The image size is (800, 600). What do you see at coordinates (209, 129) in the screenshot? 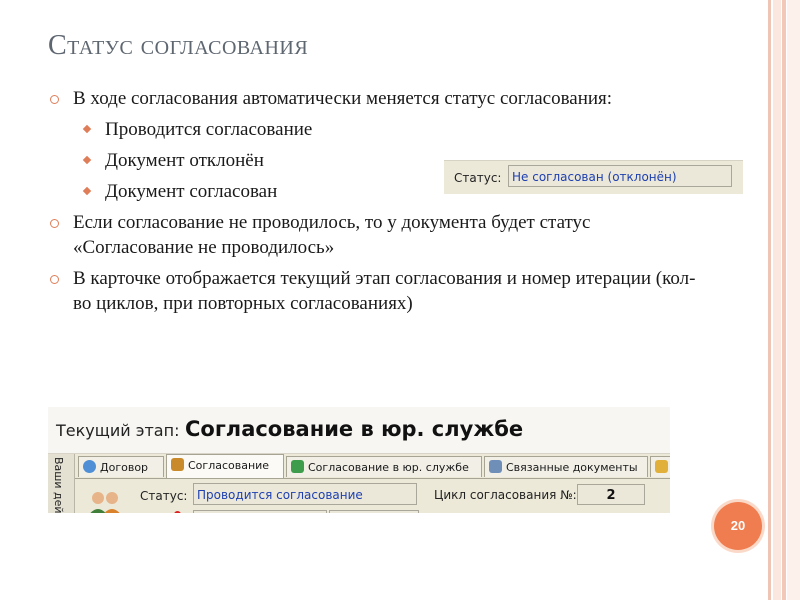
I see `sub-bullet-text: Проводится согласование` at bounding box center [209, 129].